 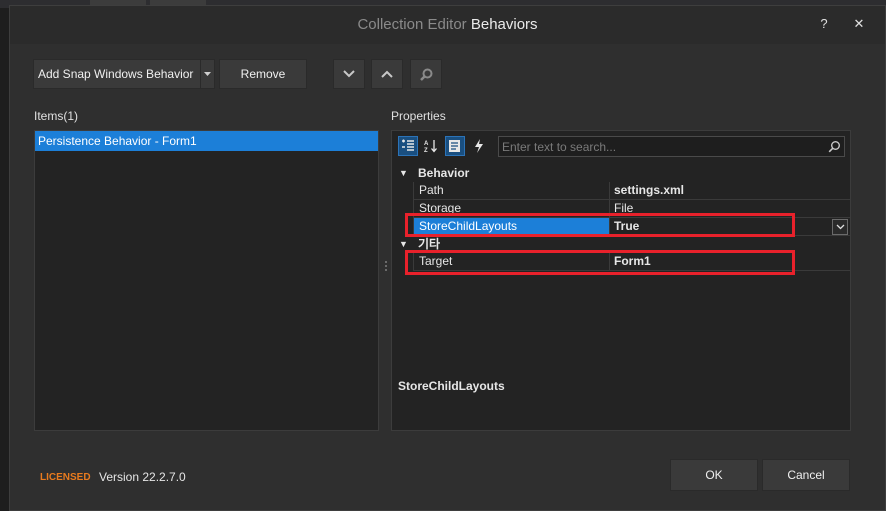 I want to click on cancel-button: Cancel, so click(x=806, y=475).